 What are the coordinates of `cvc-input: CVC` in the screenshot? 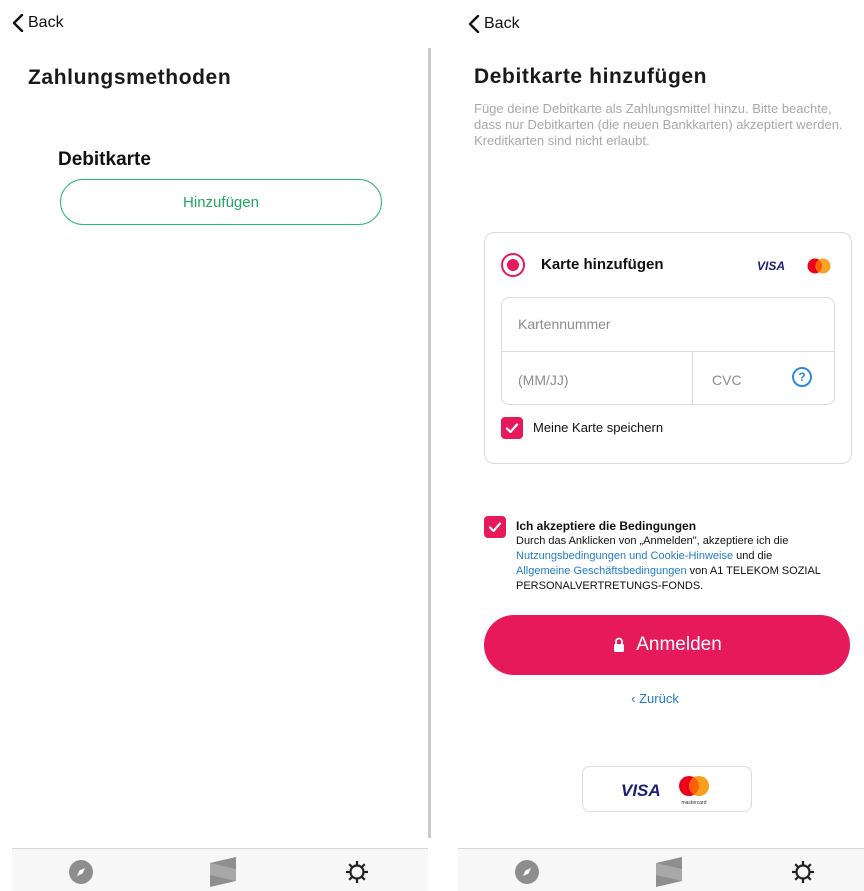 It's located at (727, 380).